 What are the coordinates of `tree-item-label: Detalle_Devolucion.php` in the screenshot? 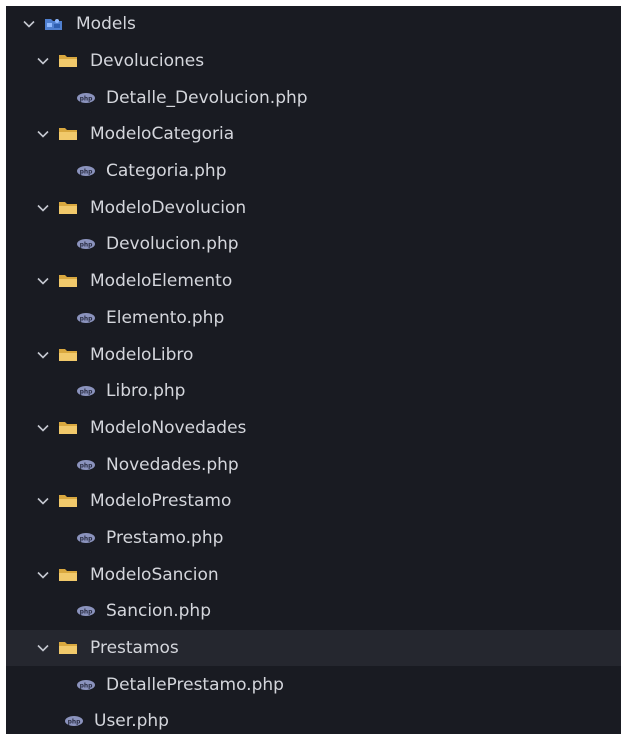 It's located at (207, 97).